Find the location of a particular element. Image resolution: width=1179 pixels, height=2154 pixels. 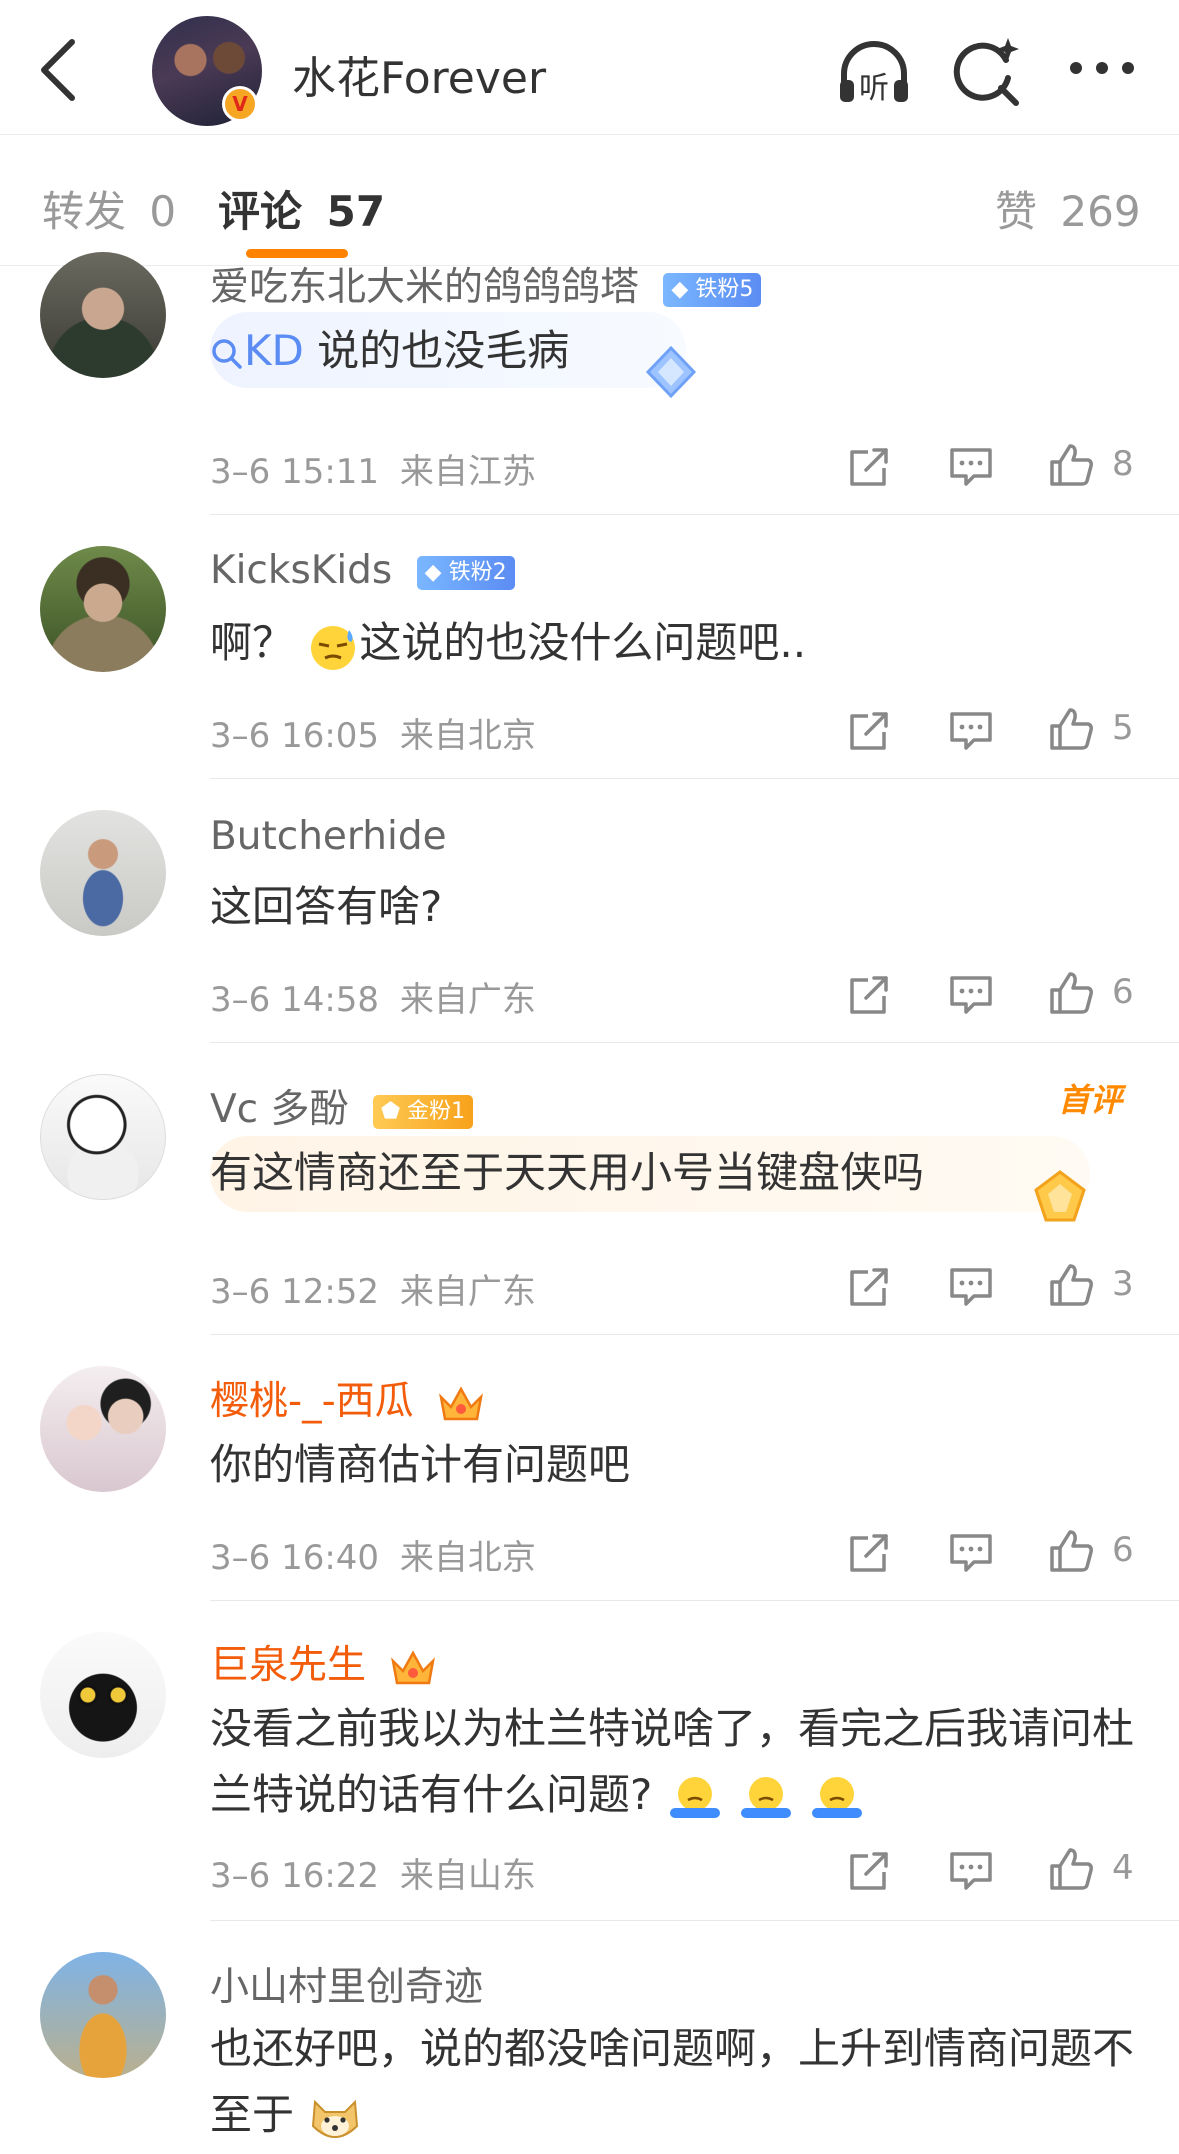

comment-username: Vc 多酚 ⬟ 金粉1 is located at coordinates (342, 1106).